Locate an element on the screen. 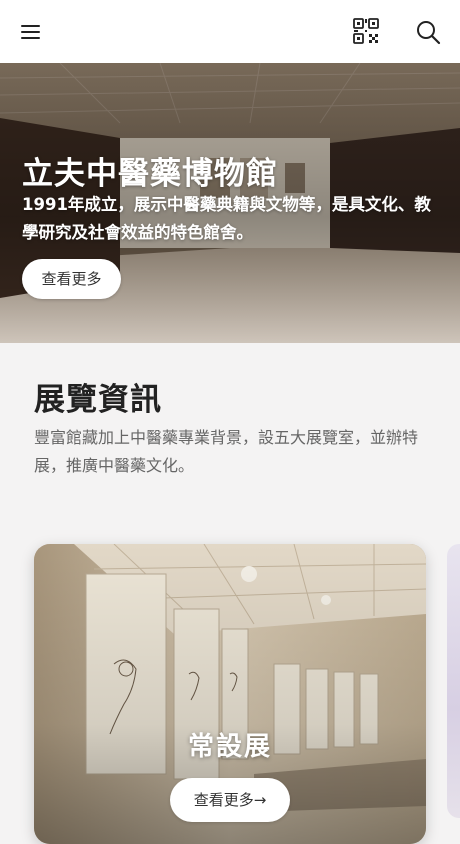 Image resolution: width=460 pixels, height=844 pixels. qr-code-icon is located at coordinates (366, 31).